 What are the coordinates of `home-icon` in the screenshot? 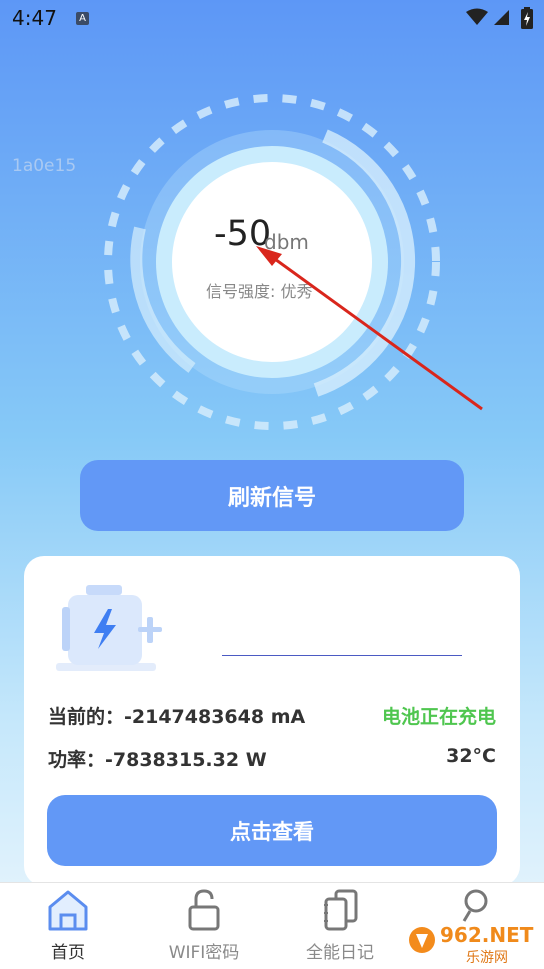 It's located at (68, 910).